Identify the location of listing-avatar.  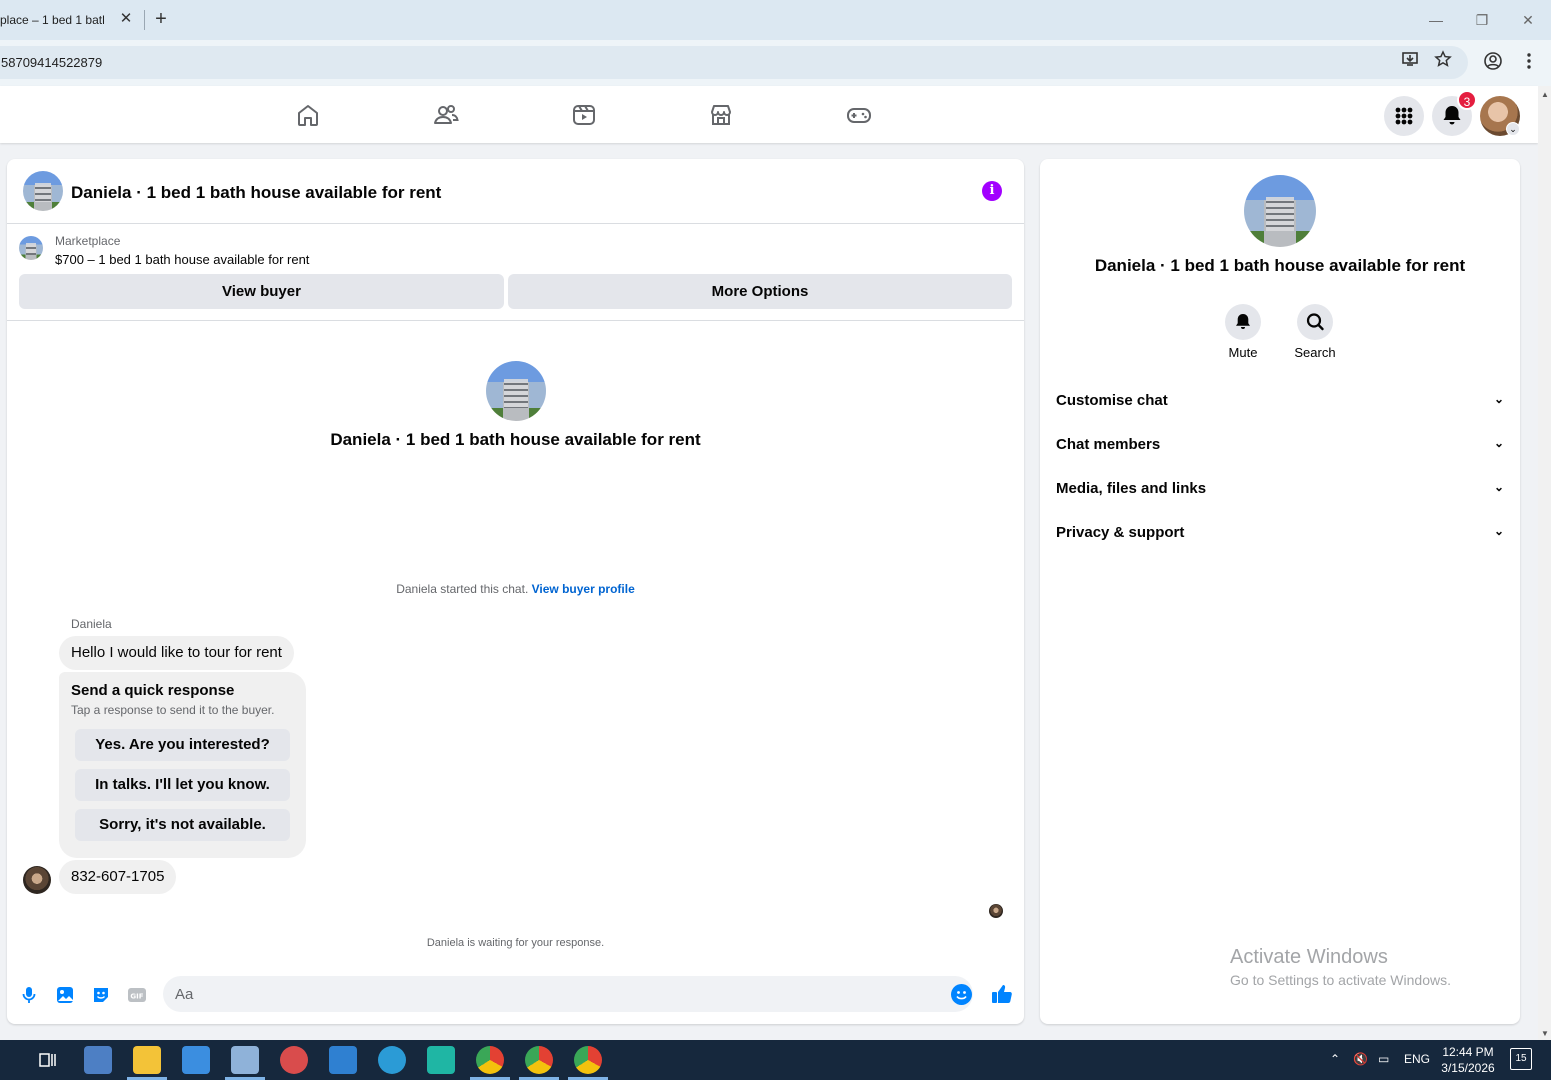
(43, 191).